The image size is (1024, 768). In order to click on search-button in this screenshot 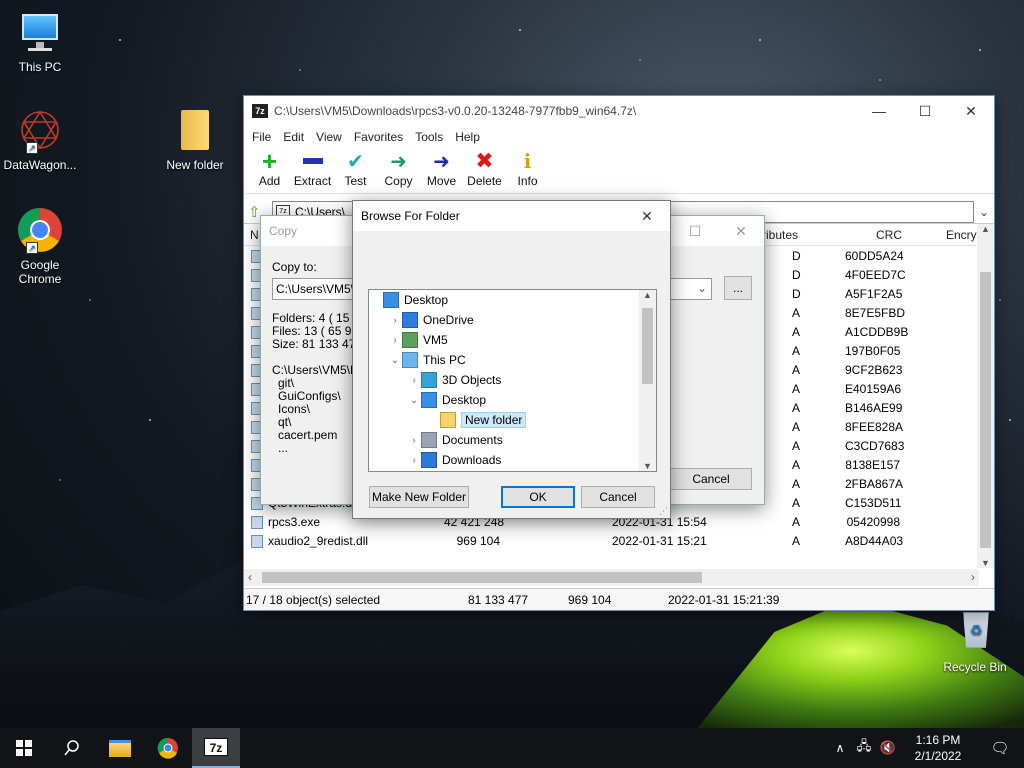, I will do `click(72, 748)`.